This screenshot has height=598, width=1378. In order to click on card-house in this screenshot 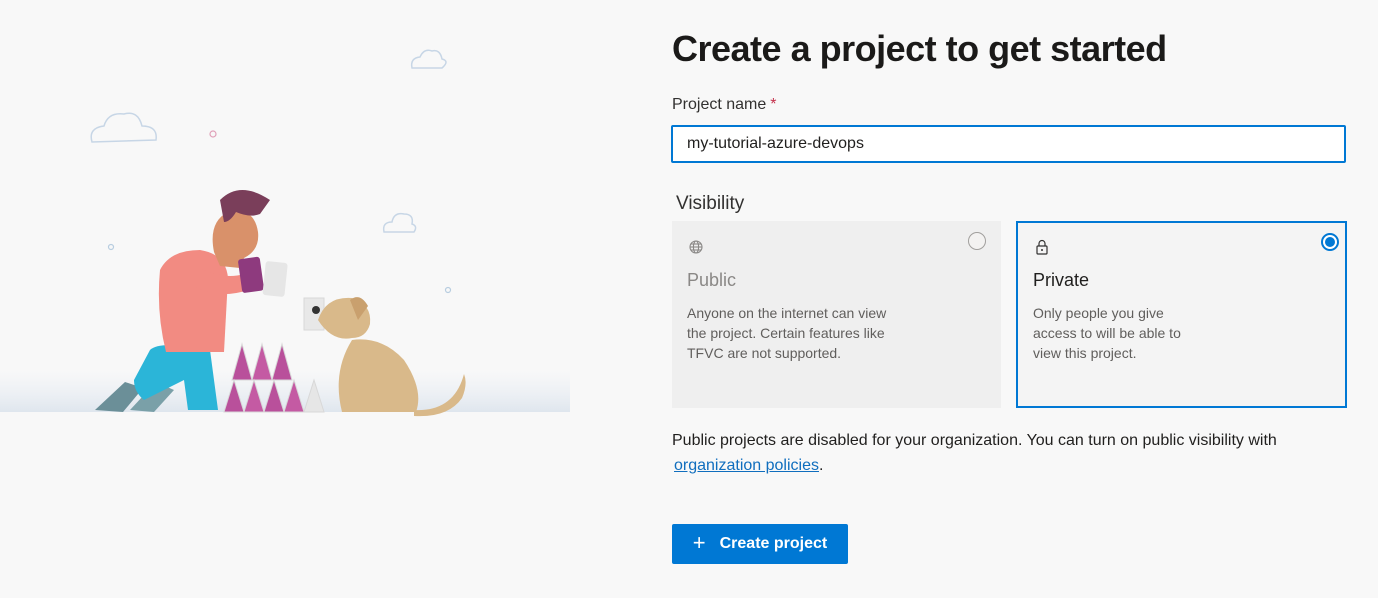, I will do `click(274, 355)`.